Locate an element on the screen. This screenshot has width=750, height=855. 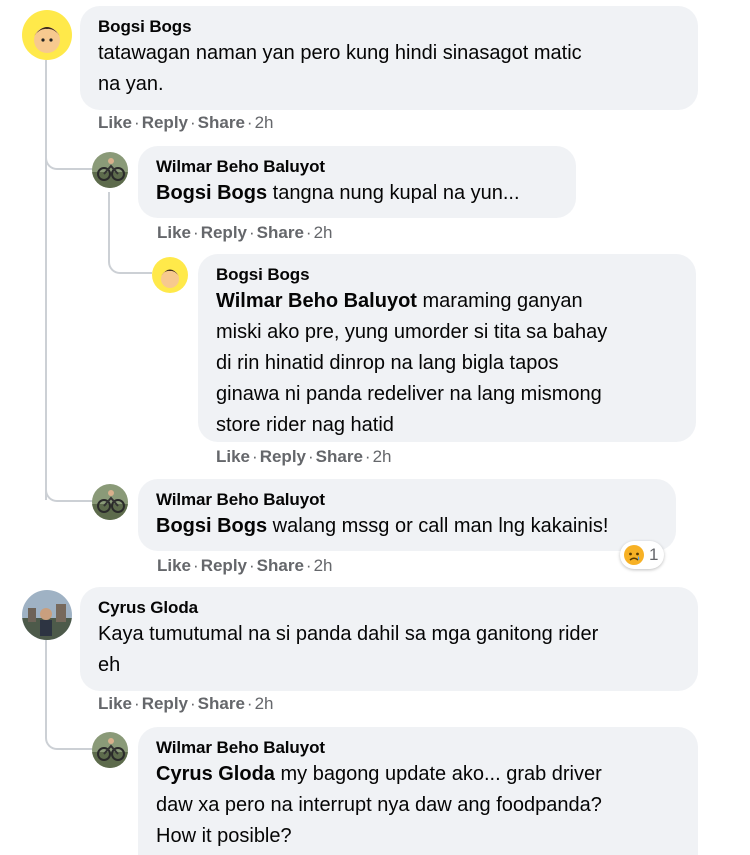
reaction-count: 1 is located at coordinates (654, 554).